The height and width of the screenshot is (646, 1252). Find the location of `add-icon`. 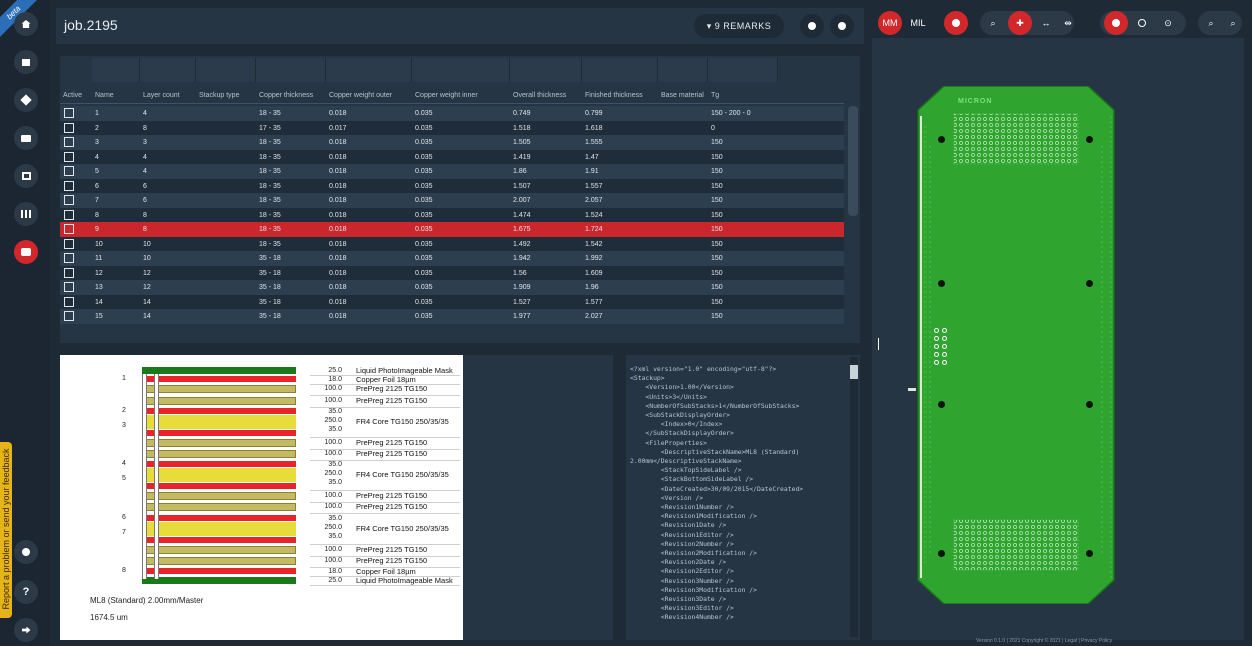

add-icon is located at coordinates (842, 26).